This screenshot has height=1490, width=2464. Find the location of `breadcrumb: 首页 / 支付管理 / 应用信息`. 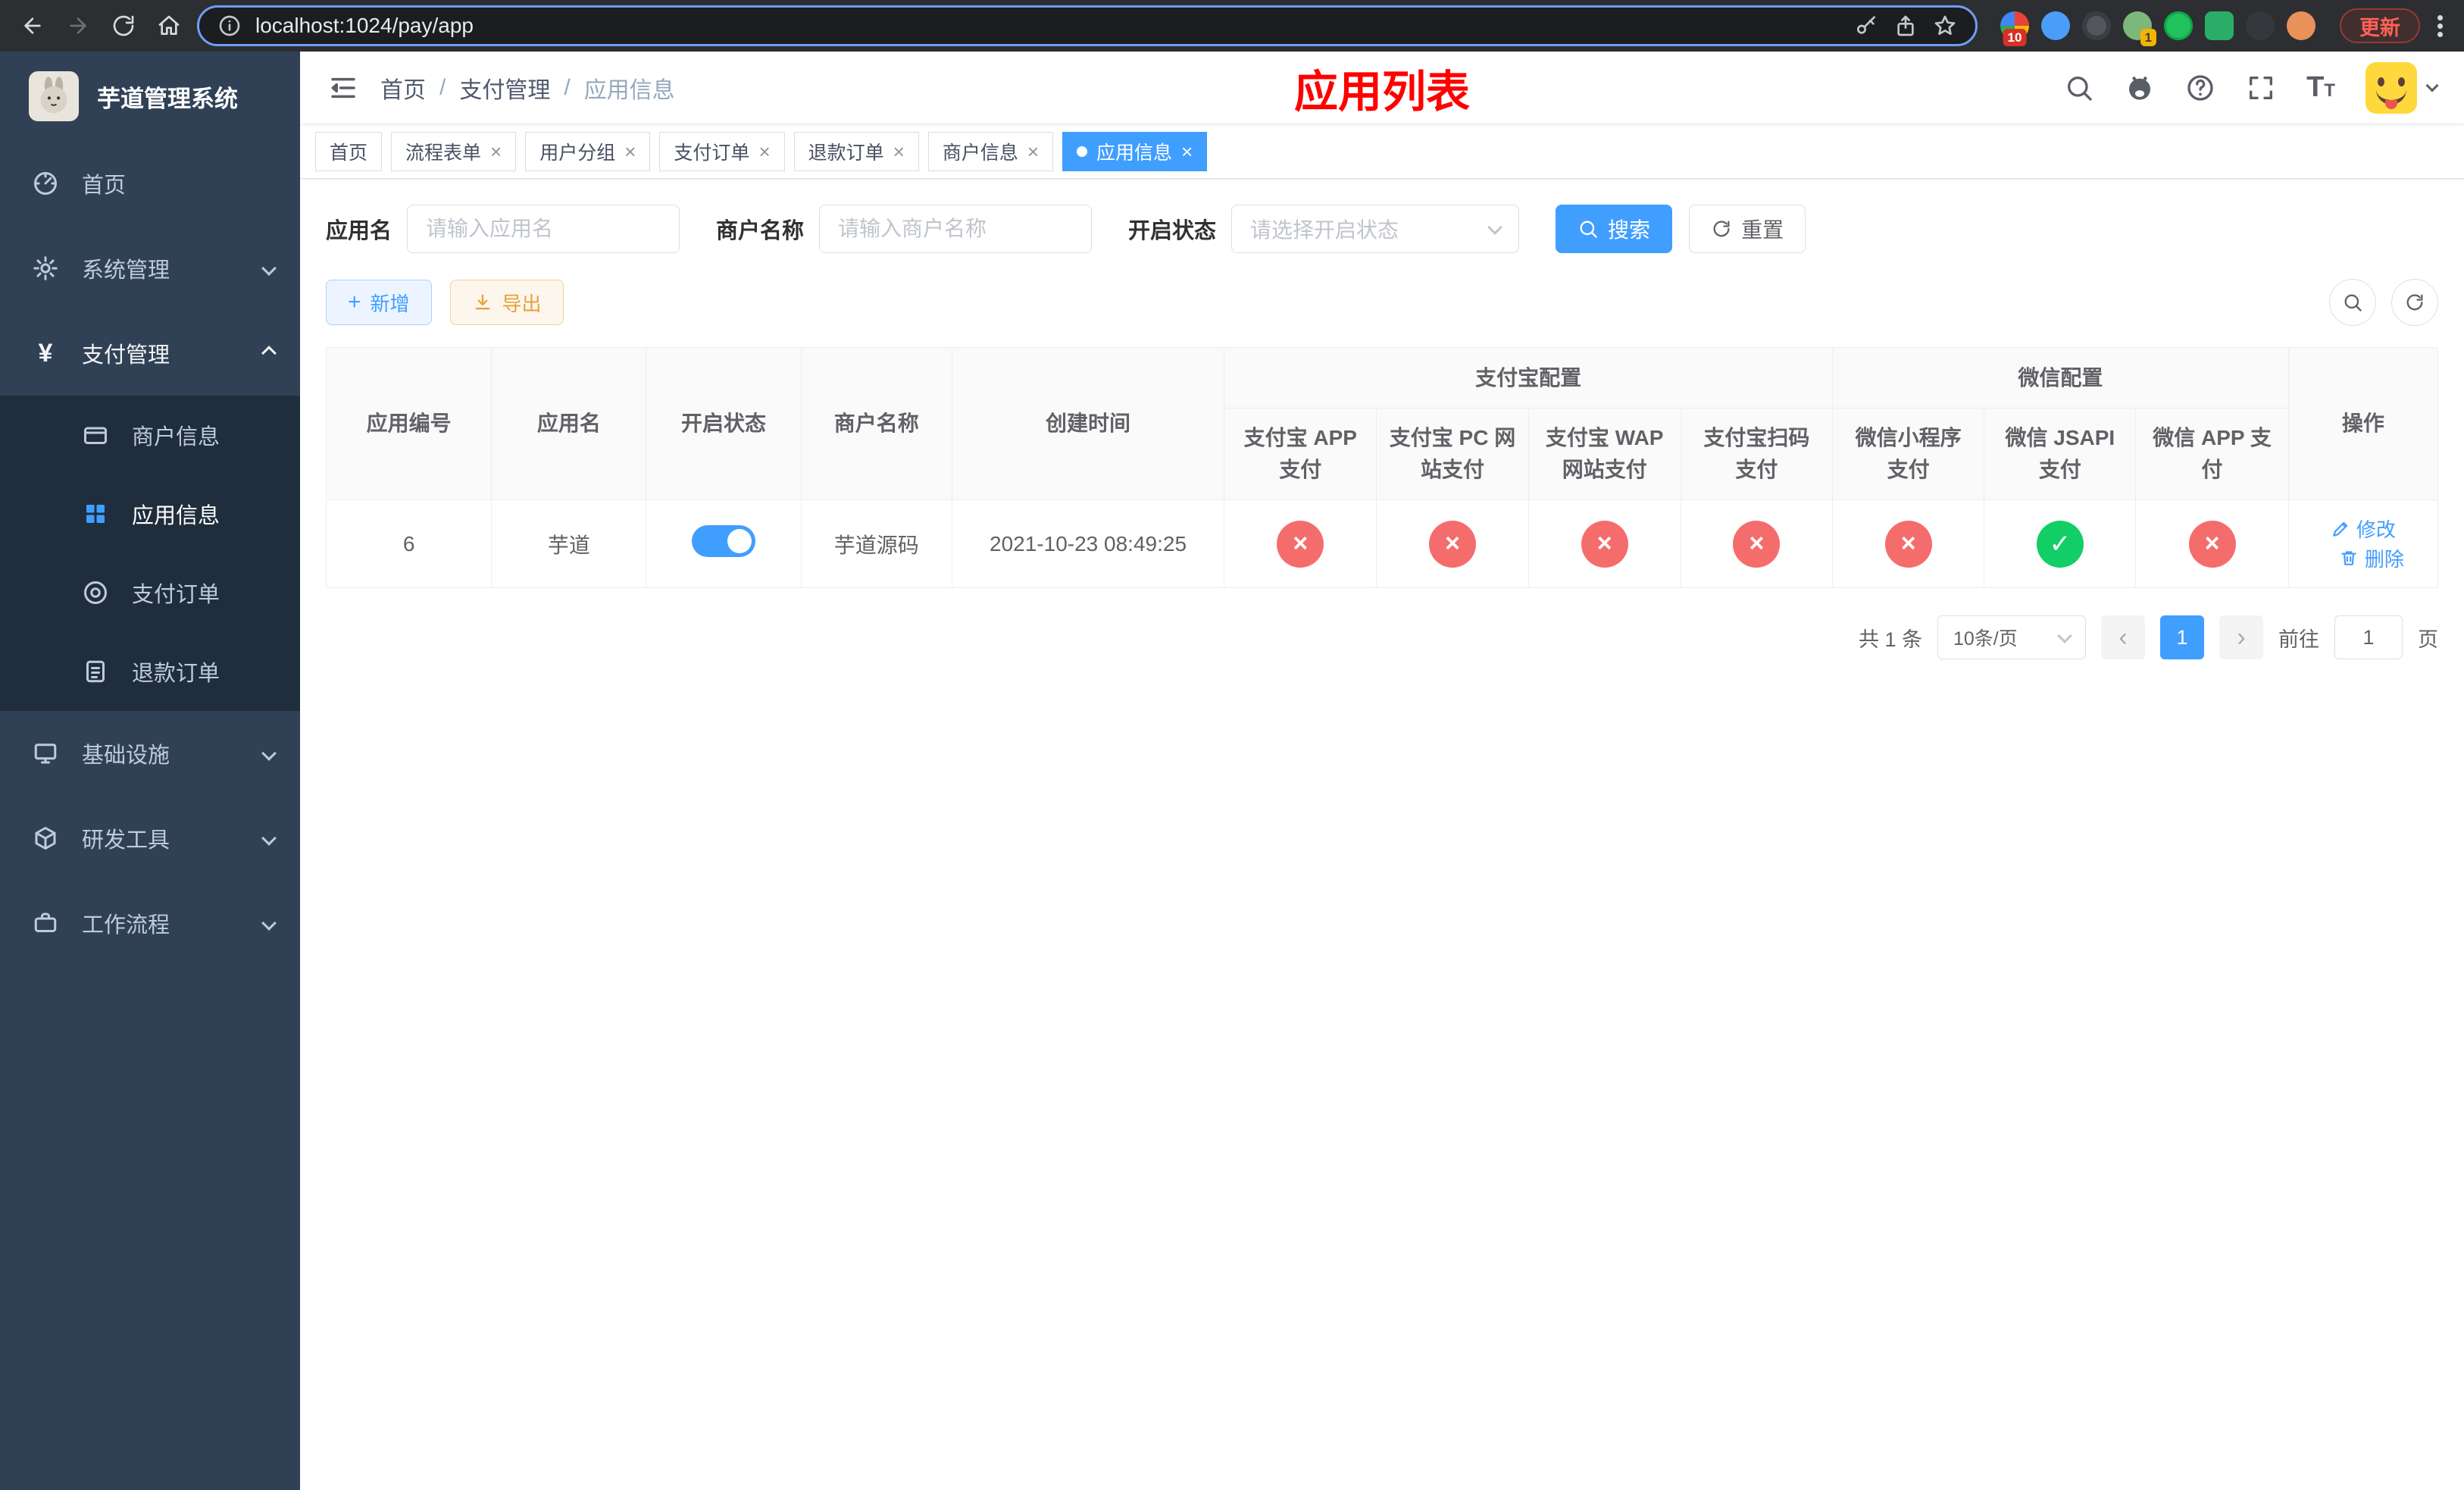

breadcrumb: 首页 / 支付管理 / 应用信息 is located at coordinates (527, 88).